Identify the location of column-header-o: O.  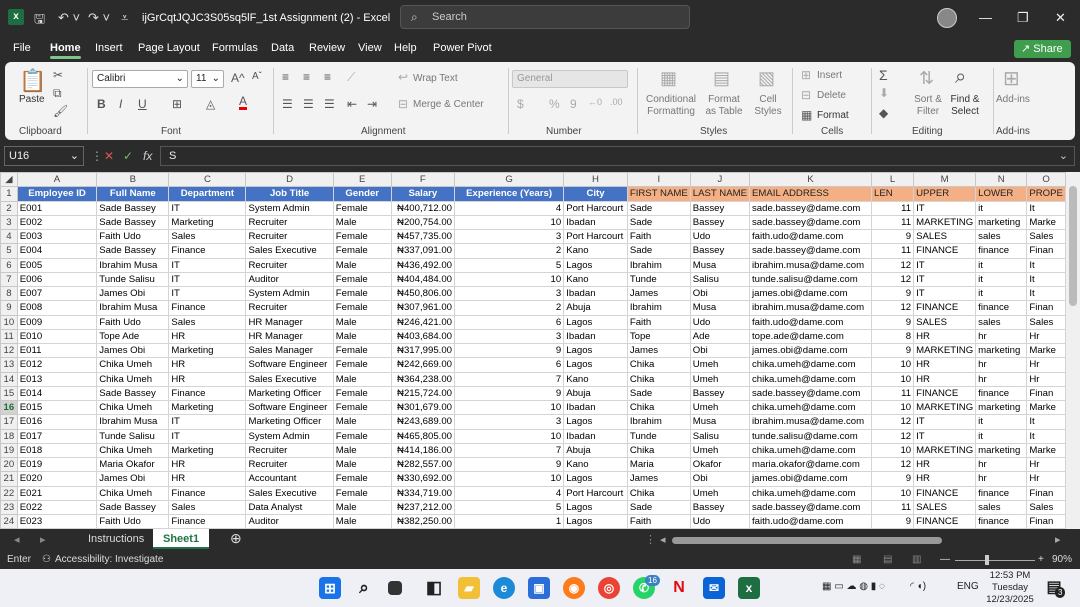
(1046, 180).